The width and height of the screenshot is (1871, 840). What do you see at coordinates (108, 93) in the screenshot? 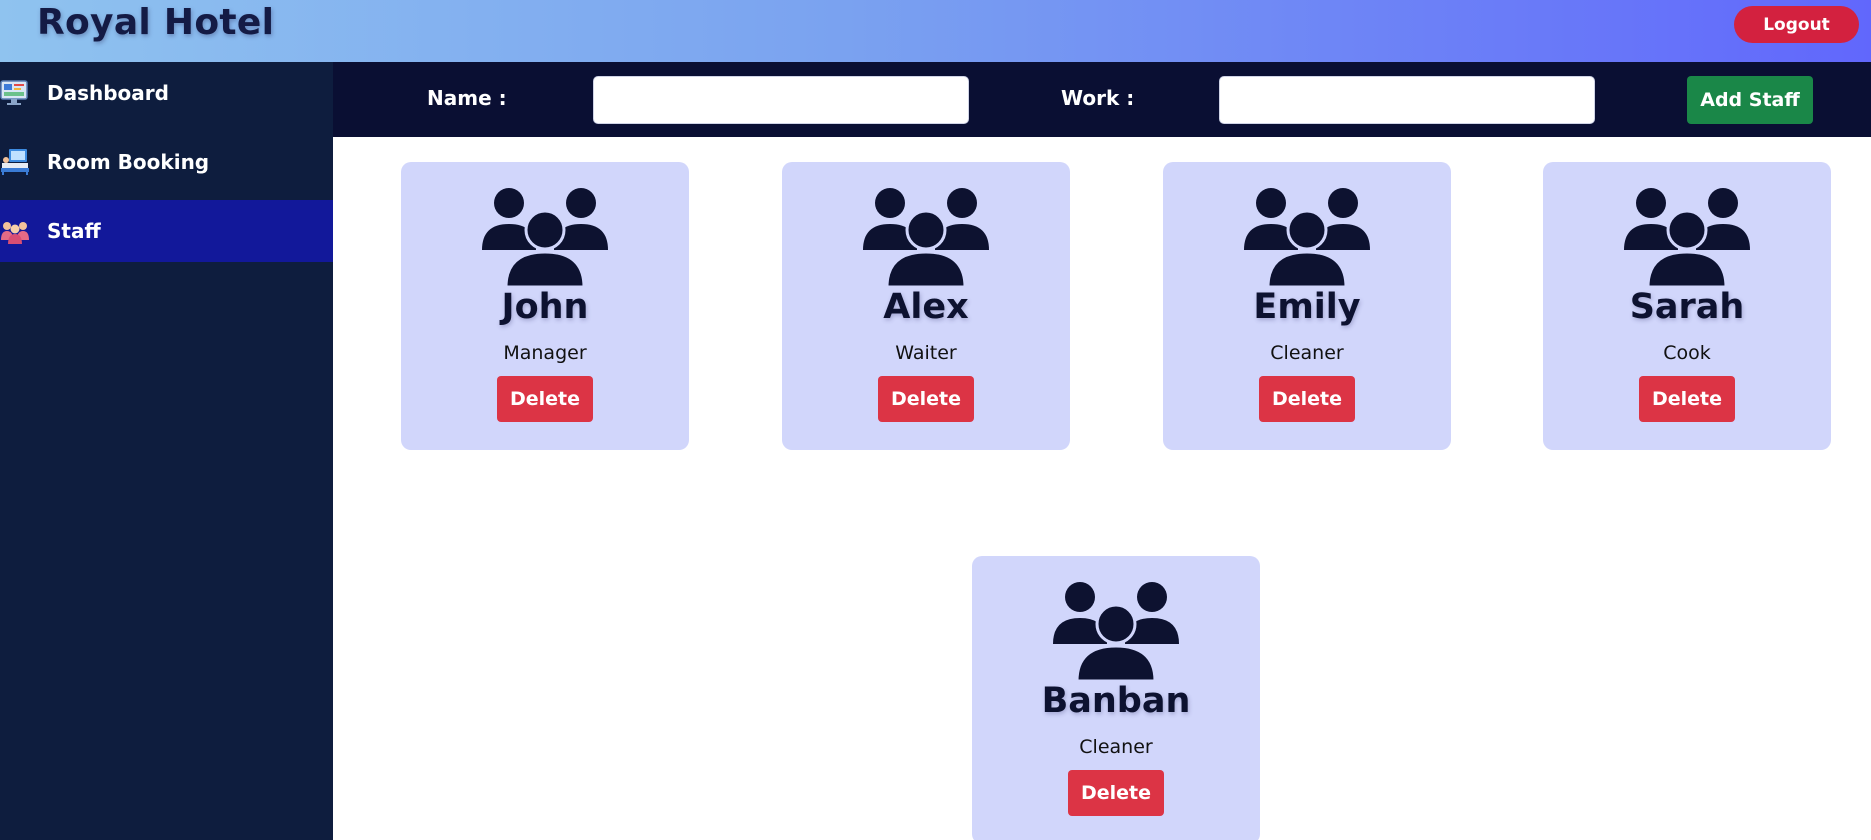
I see `sidebar-item-label: Dashboard` at bounding box center [108, 93].